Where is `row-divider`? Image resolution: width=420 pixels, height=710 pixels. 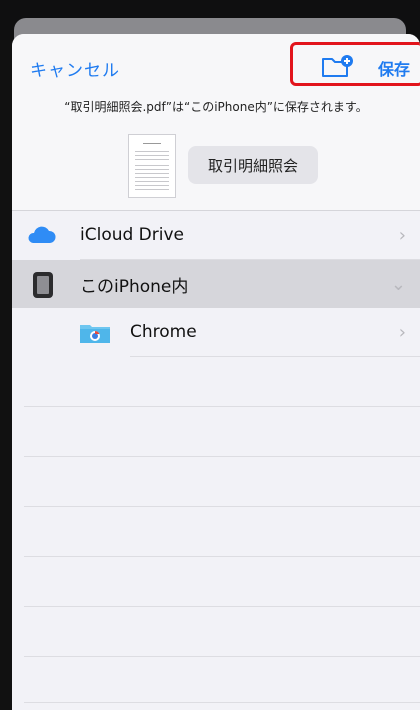
row-divider is located at coordinates (275, 356).